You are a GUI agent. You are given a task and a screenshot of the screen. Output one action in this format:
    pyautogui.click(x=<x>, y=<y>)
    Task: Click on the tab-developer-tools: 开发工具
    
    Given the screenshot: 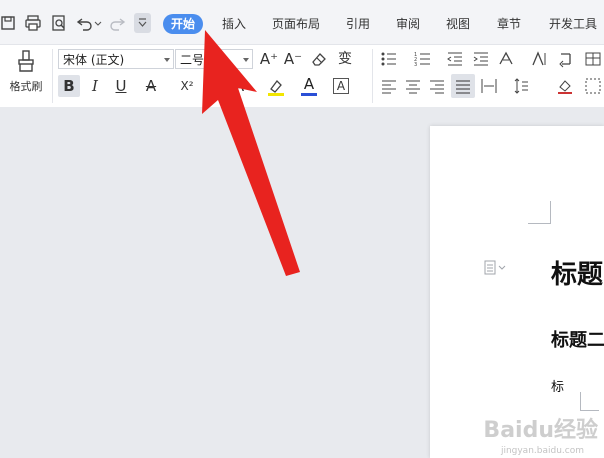 What is the action you would take?
    pyautogui.click(x=573, y=24)
    